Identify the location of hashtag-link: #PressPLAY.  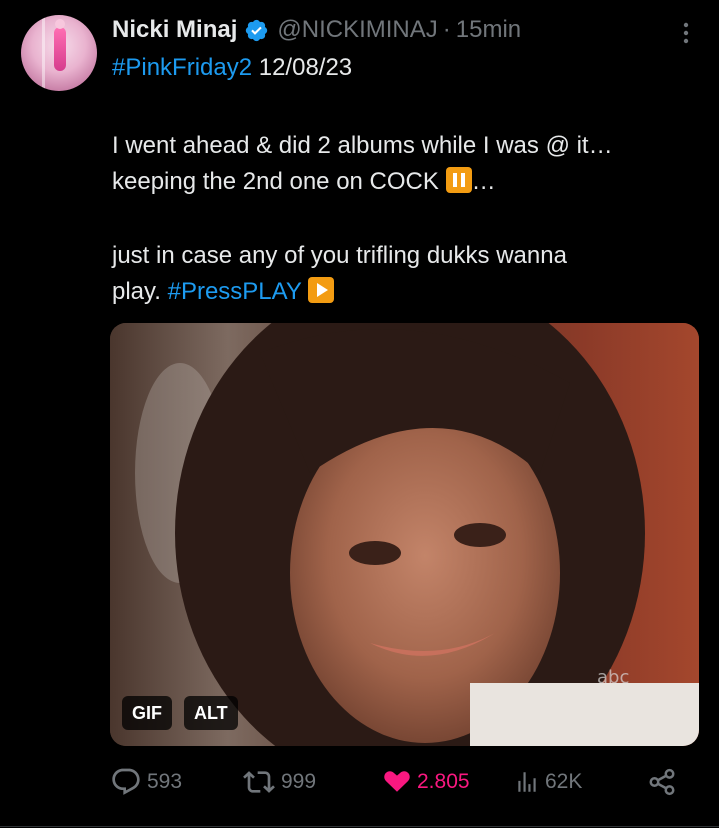
(235, 291).